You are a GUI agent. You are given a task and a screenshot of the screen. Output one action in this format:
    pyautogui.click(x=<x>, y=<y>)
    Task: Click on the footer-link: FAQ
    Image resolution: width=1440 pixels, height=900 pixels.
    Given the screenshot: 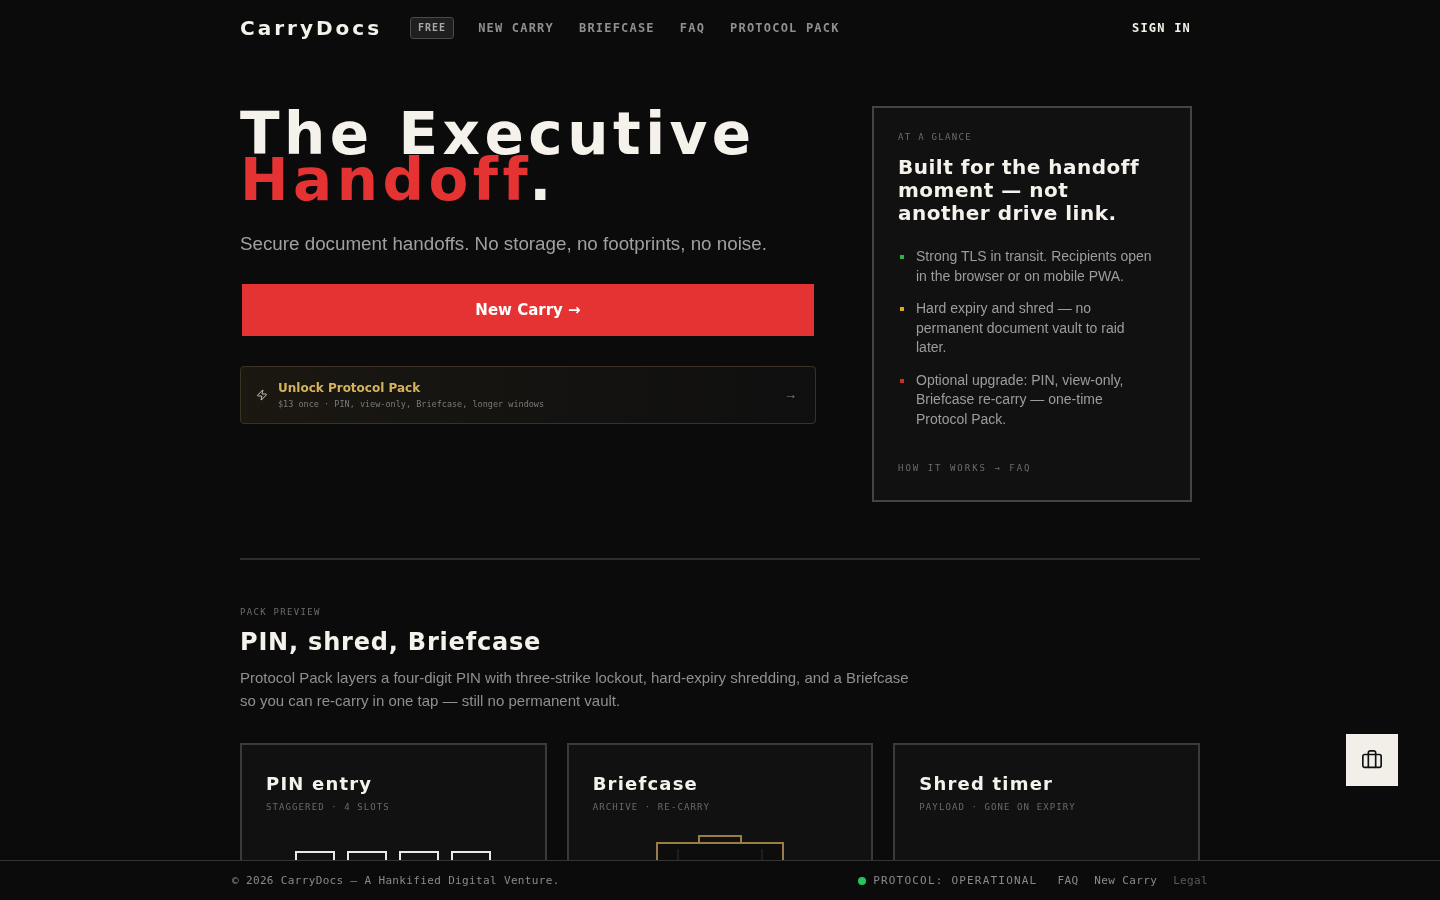 What is the action you would take?
    pyautogui.click(x=1068, y=880)
    